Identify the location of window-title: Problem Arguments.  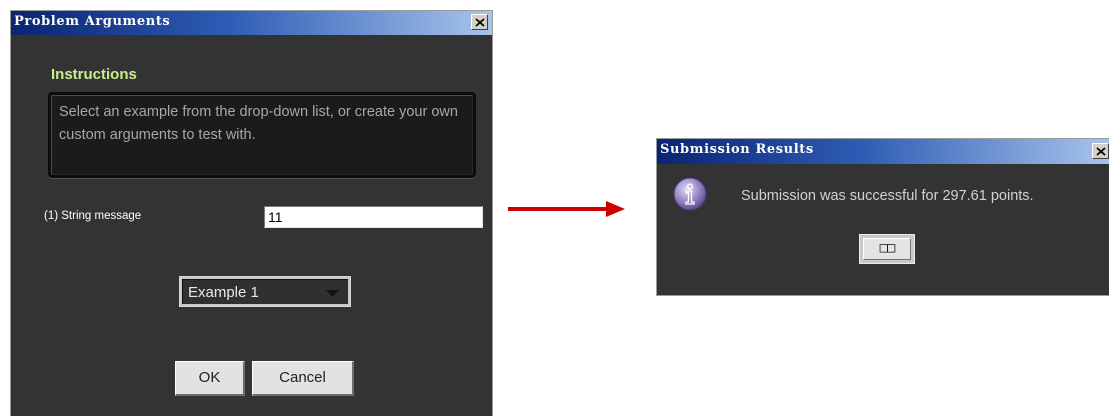
(92, 21).